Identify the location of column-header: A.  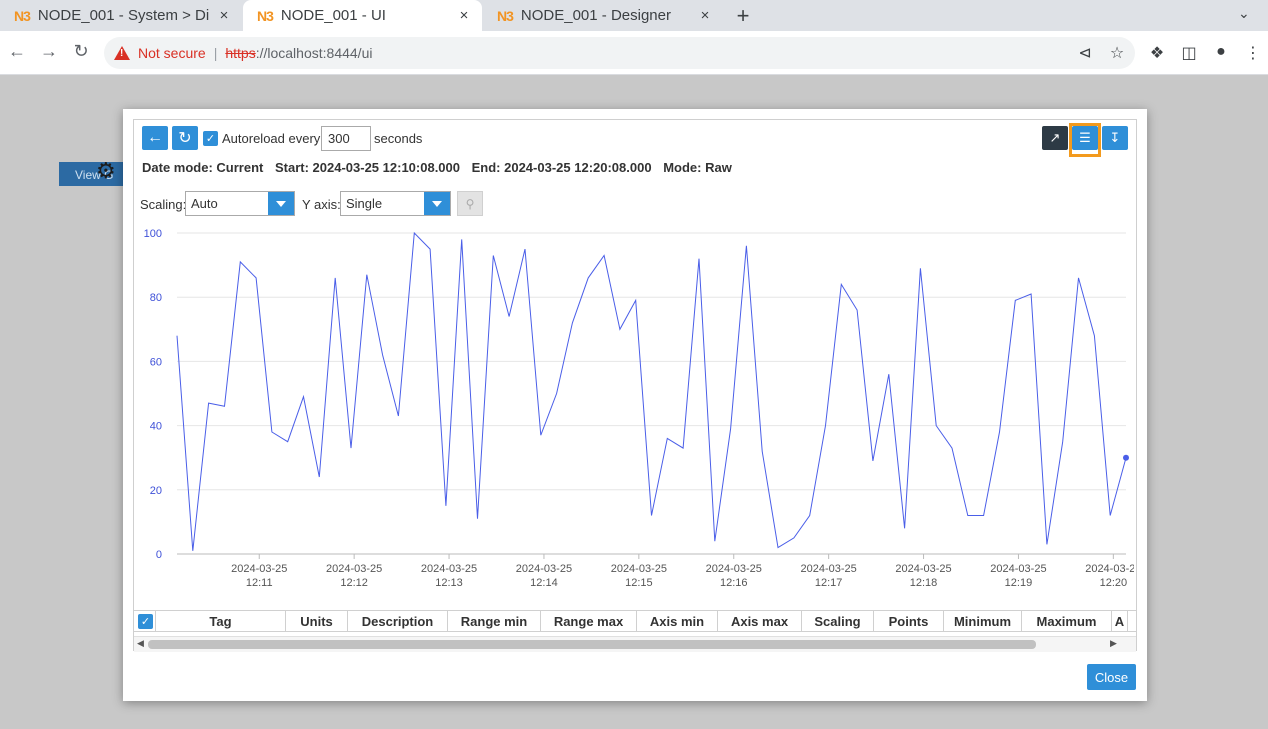
(1120, 621).